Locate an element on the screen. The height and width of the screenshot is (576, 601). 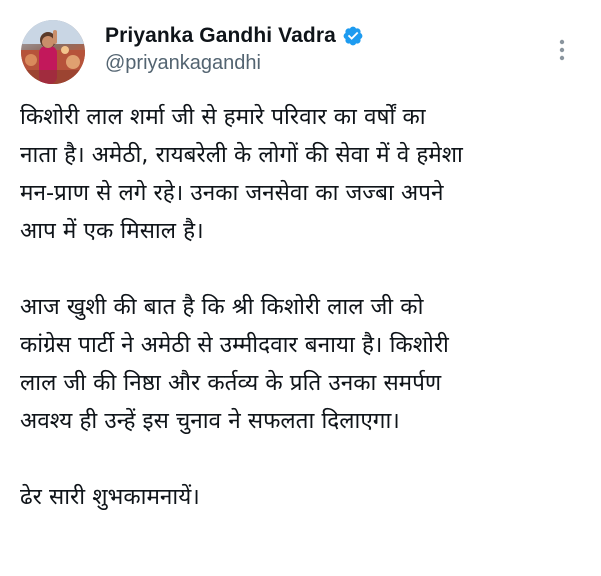
avatar is located at coordinates (53, 52).